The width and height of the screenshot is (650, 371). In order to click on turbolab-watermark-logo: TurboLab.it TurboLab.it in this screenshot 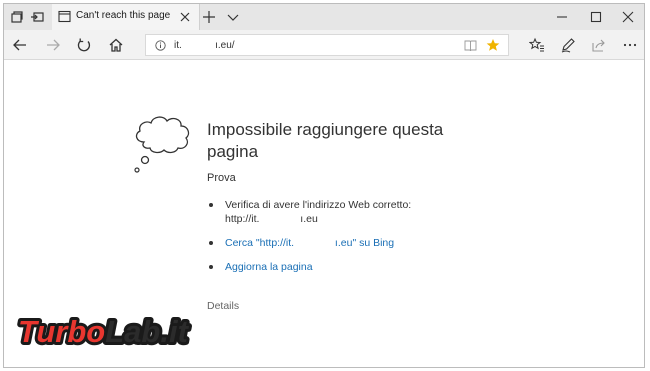, I will do `click(104, 331)`.